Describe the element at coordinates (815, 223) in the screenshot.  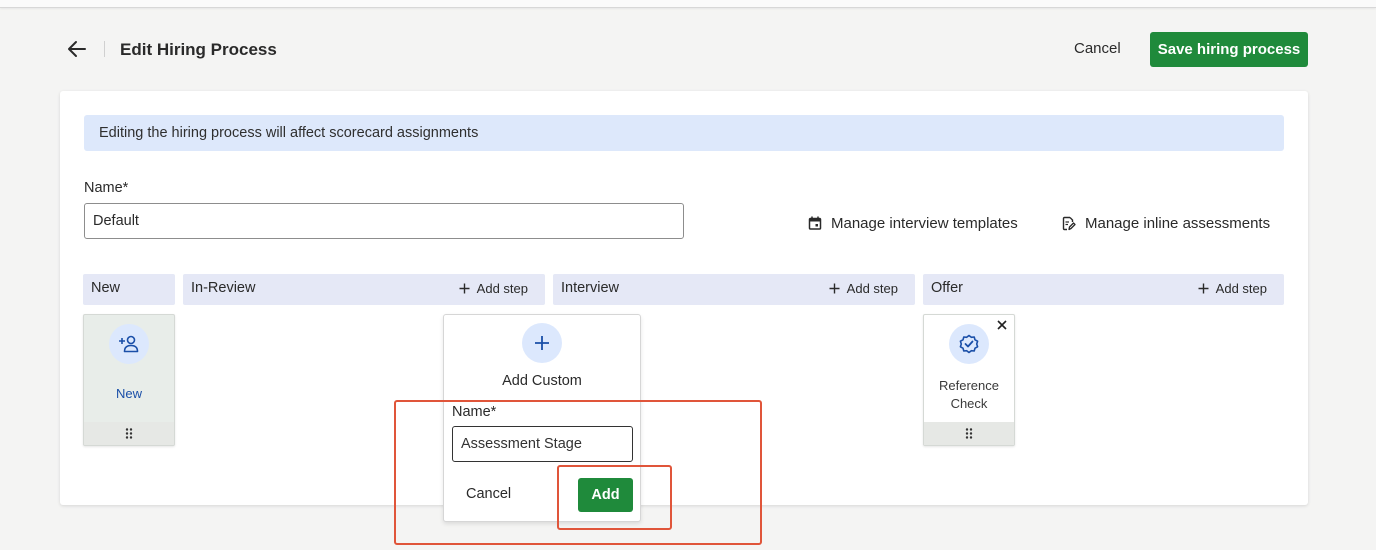
I see `calendar-icon` at that location.